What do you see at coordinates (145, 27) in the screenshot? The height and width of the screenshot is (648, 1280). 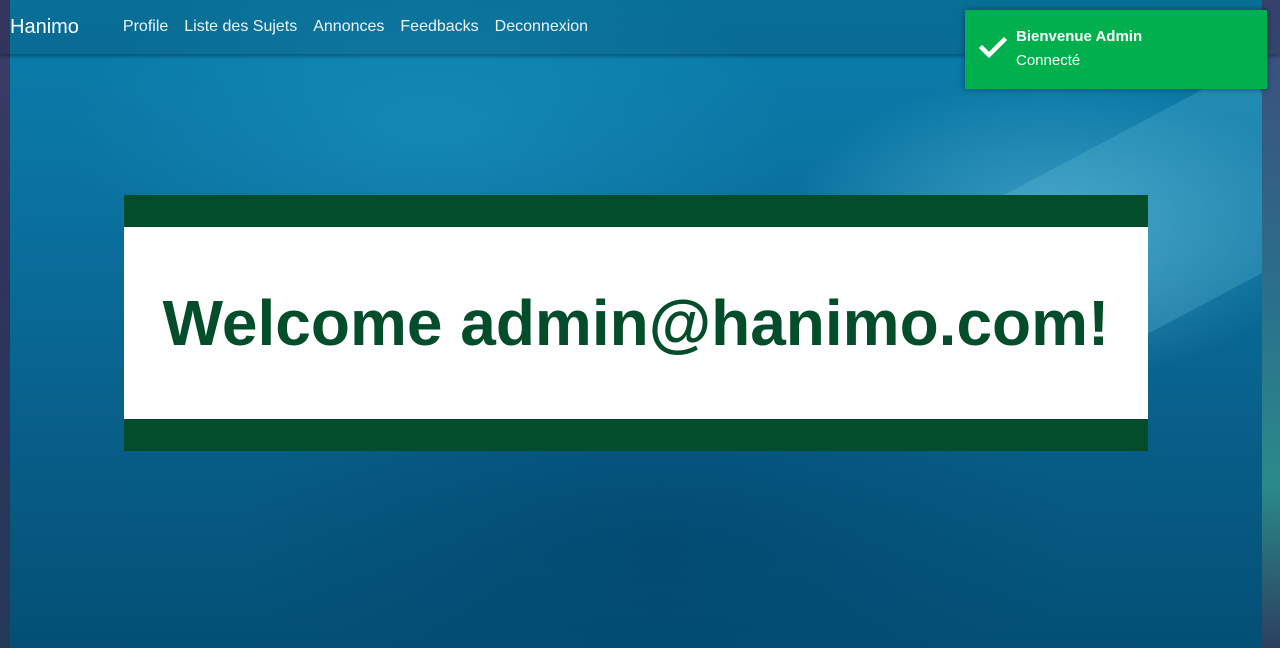 I see `nav-link-profile: Profile` at bounding box center [145, 27].